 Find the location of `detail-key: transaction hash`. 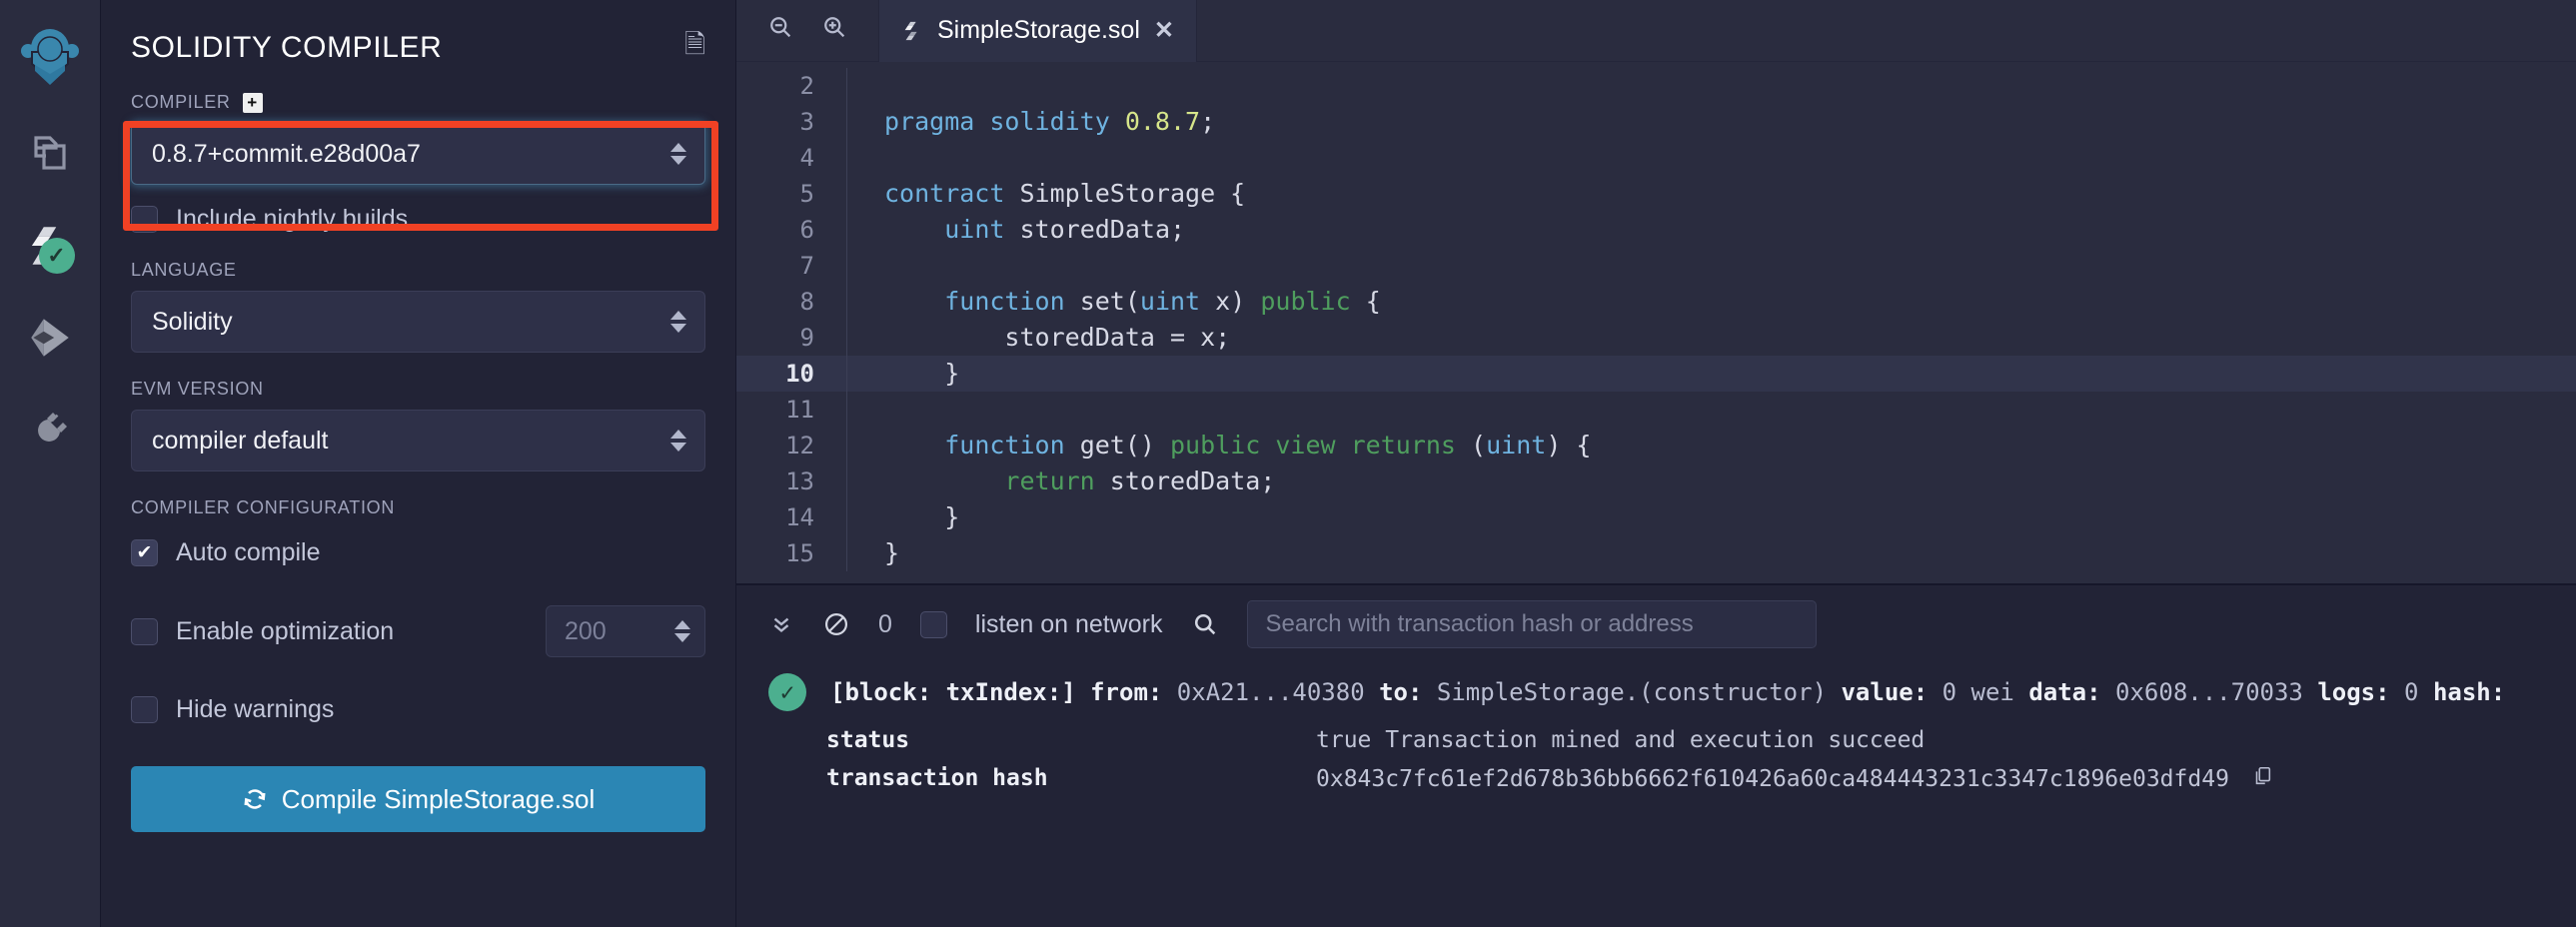

detail-key: transaction hash is located at coordinates (937, 778).